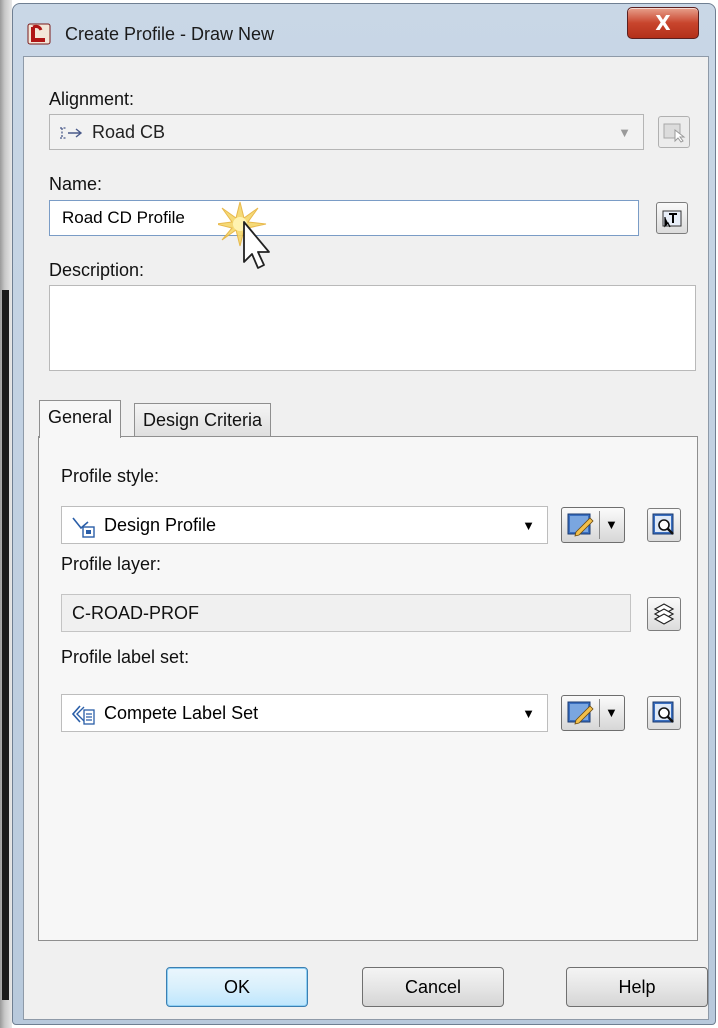  I want to click on name-value: Road CD Profile, so click(123, 217).